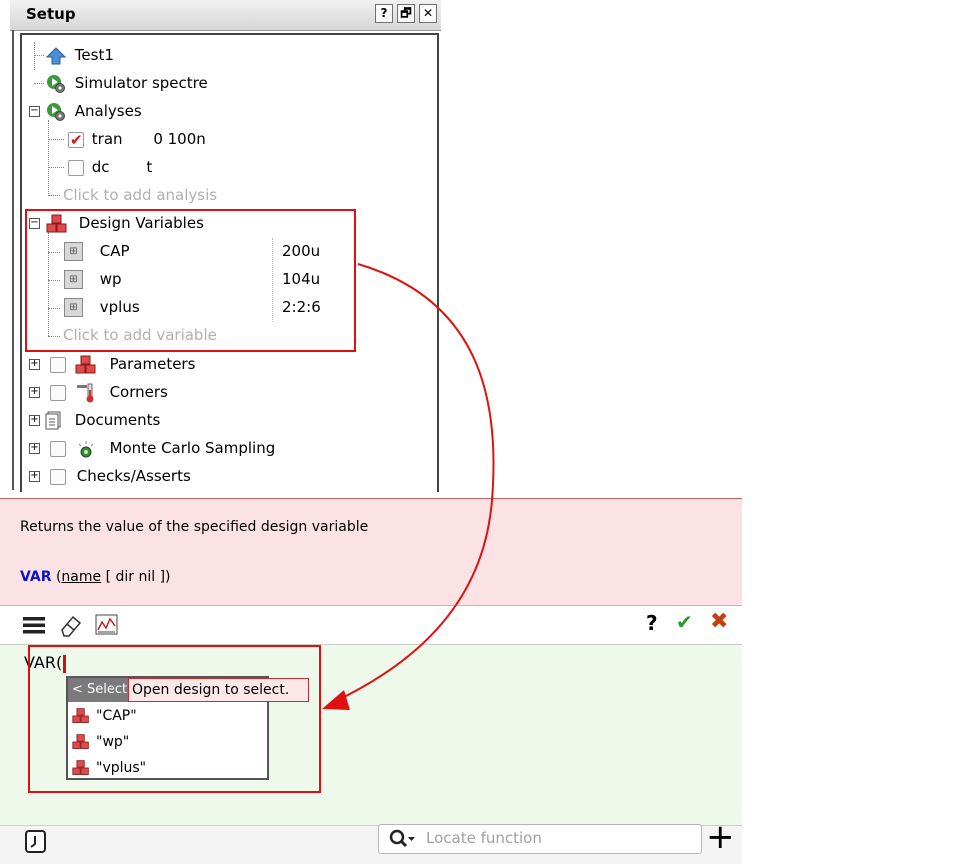 The image size is (955, 864). I want to click on tree-item-analyses: Analyses, so click(94, 111).